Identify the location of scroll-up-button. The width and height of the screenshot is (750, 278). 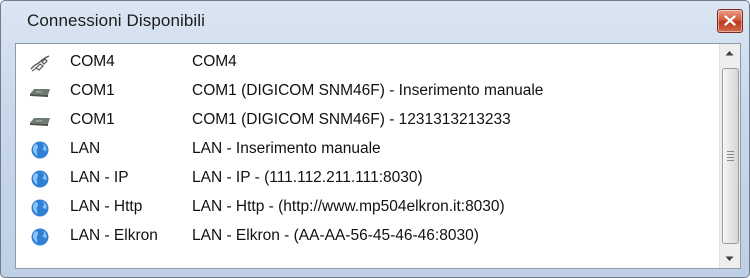
(730, 53).